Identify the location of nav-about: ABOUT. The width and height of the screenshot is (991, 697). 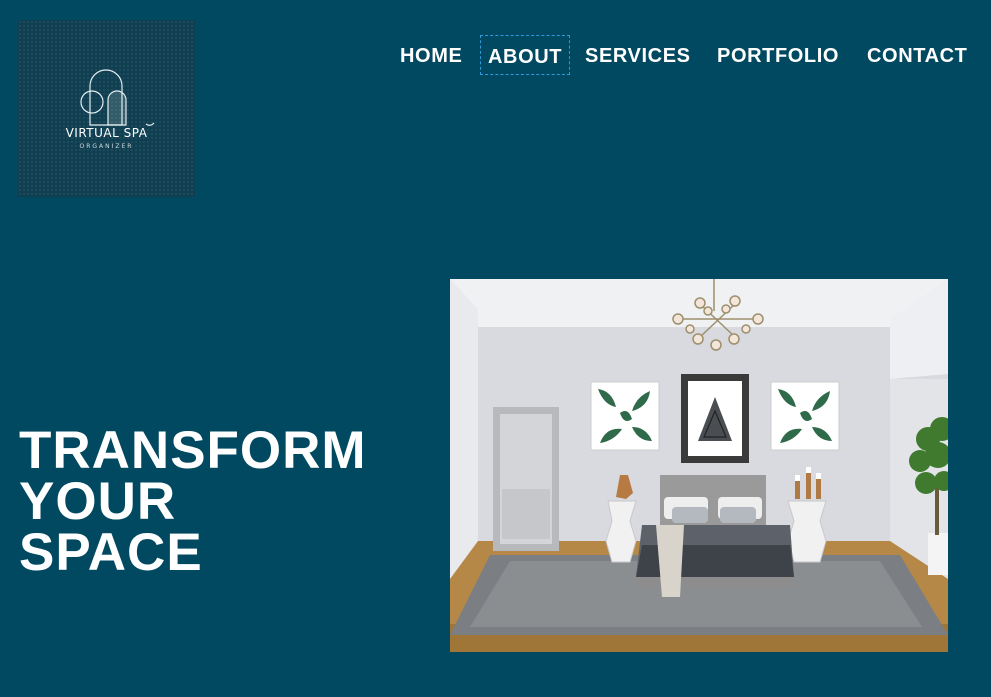
(525, 55).